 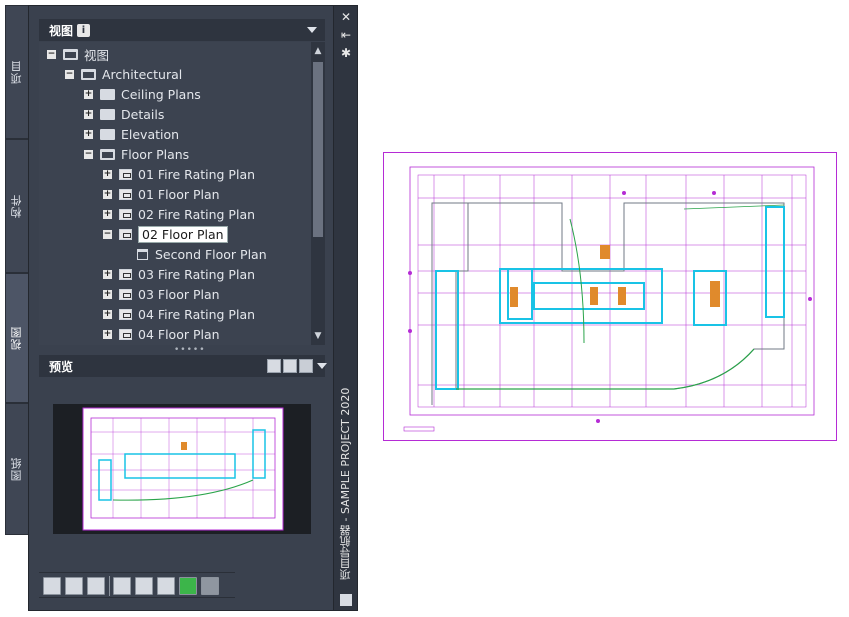 What do you see at coordinates (346, 35) in the screenshot?
I see `auto-hide-icon: ⇤` at bounding box center [346, 35].